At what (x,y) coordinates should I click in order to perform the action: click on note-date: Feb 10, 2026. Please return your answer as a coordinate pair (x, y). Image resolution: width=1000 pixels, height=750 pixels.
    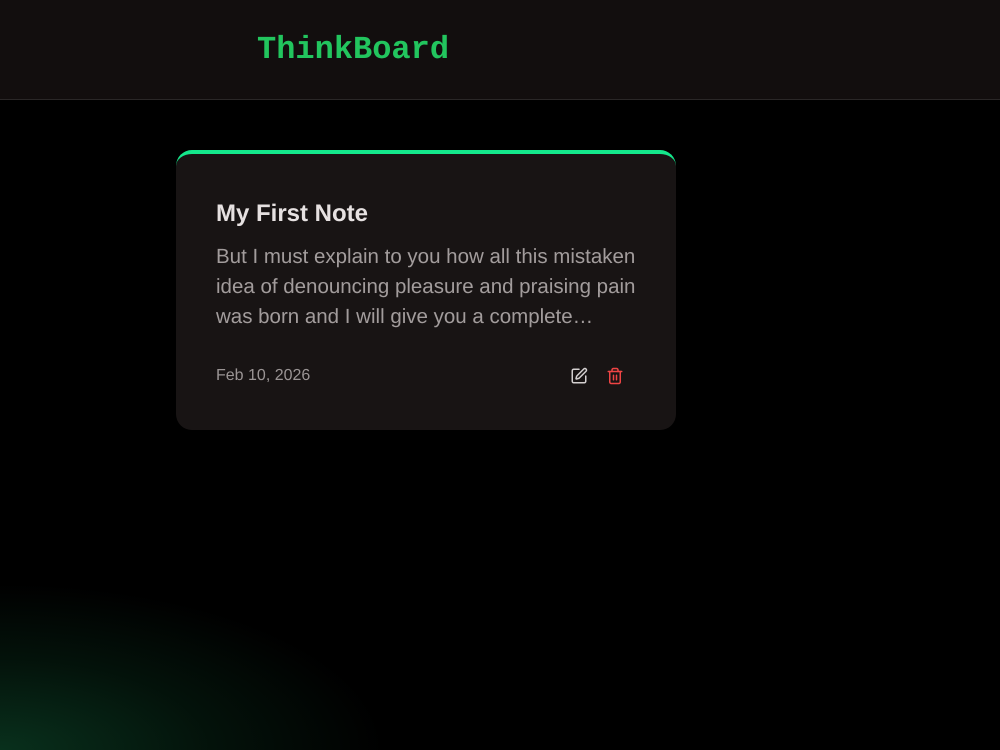
    Looking at the image, I should click on (263, 376).